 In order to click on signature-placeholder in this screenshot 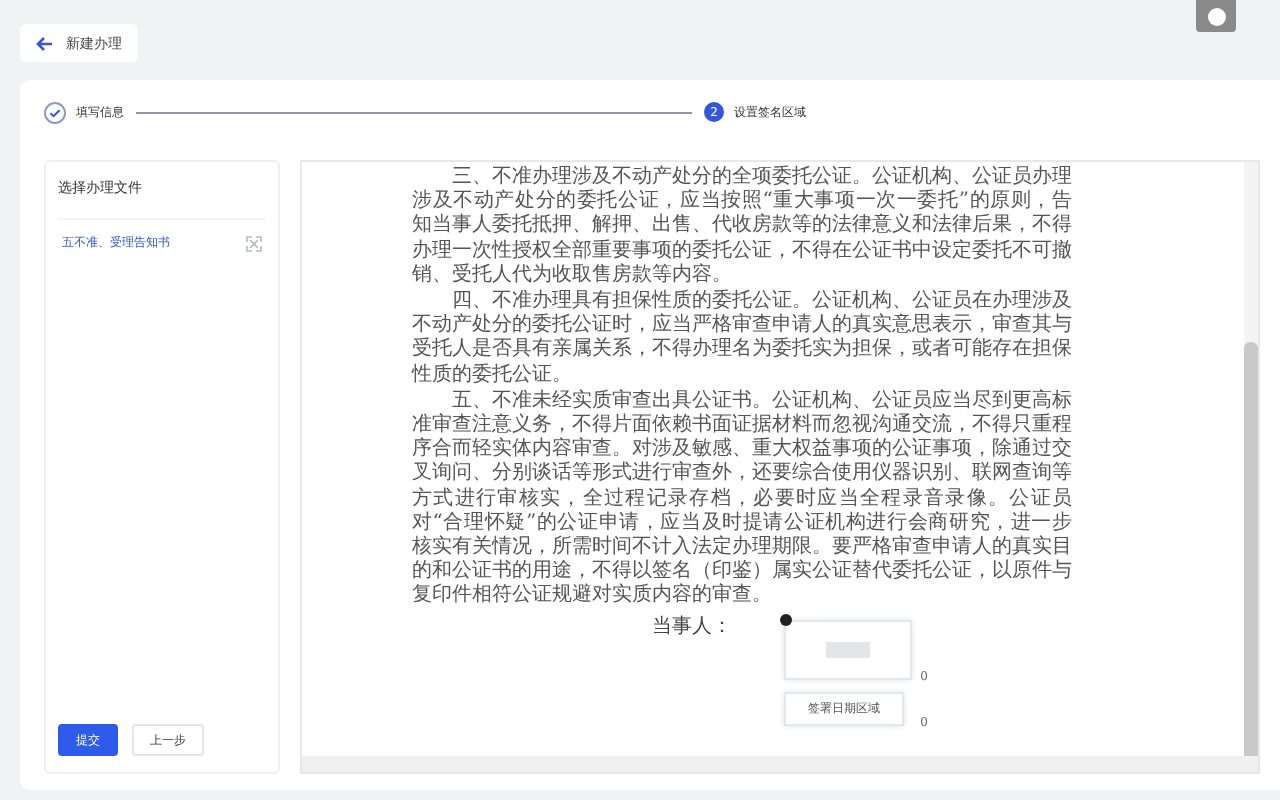, I will do `click(848, 649)`.